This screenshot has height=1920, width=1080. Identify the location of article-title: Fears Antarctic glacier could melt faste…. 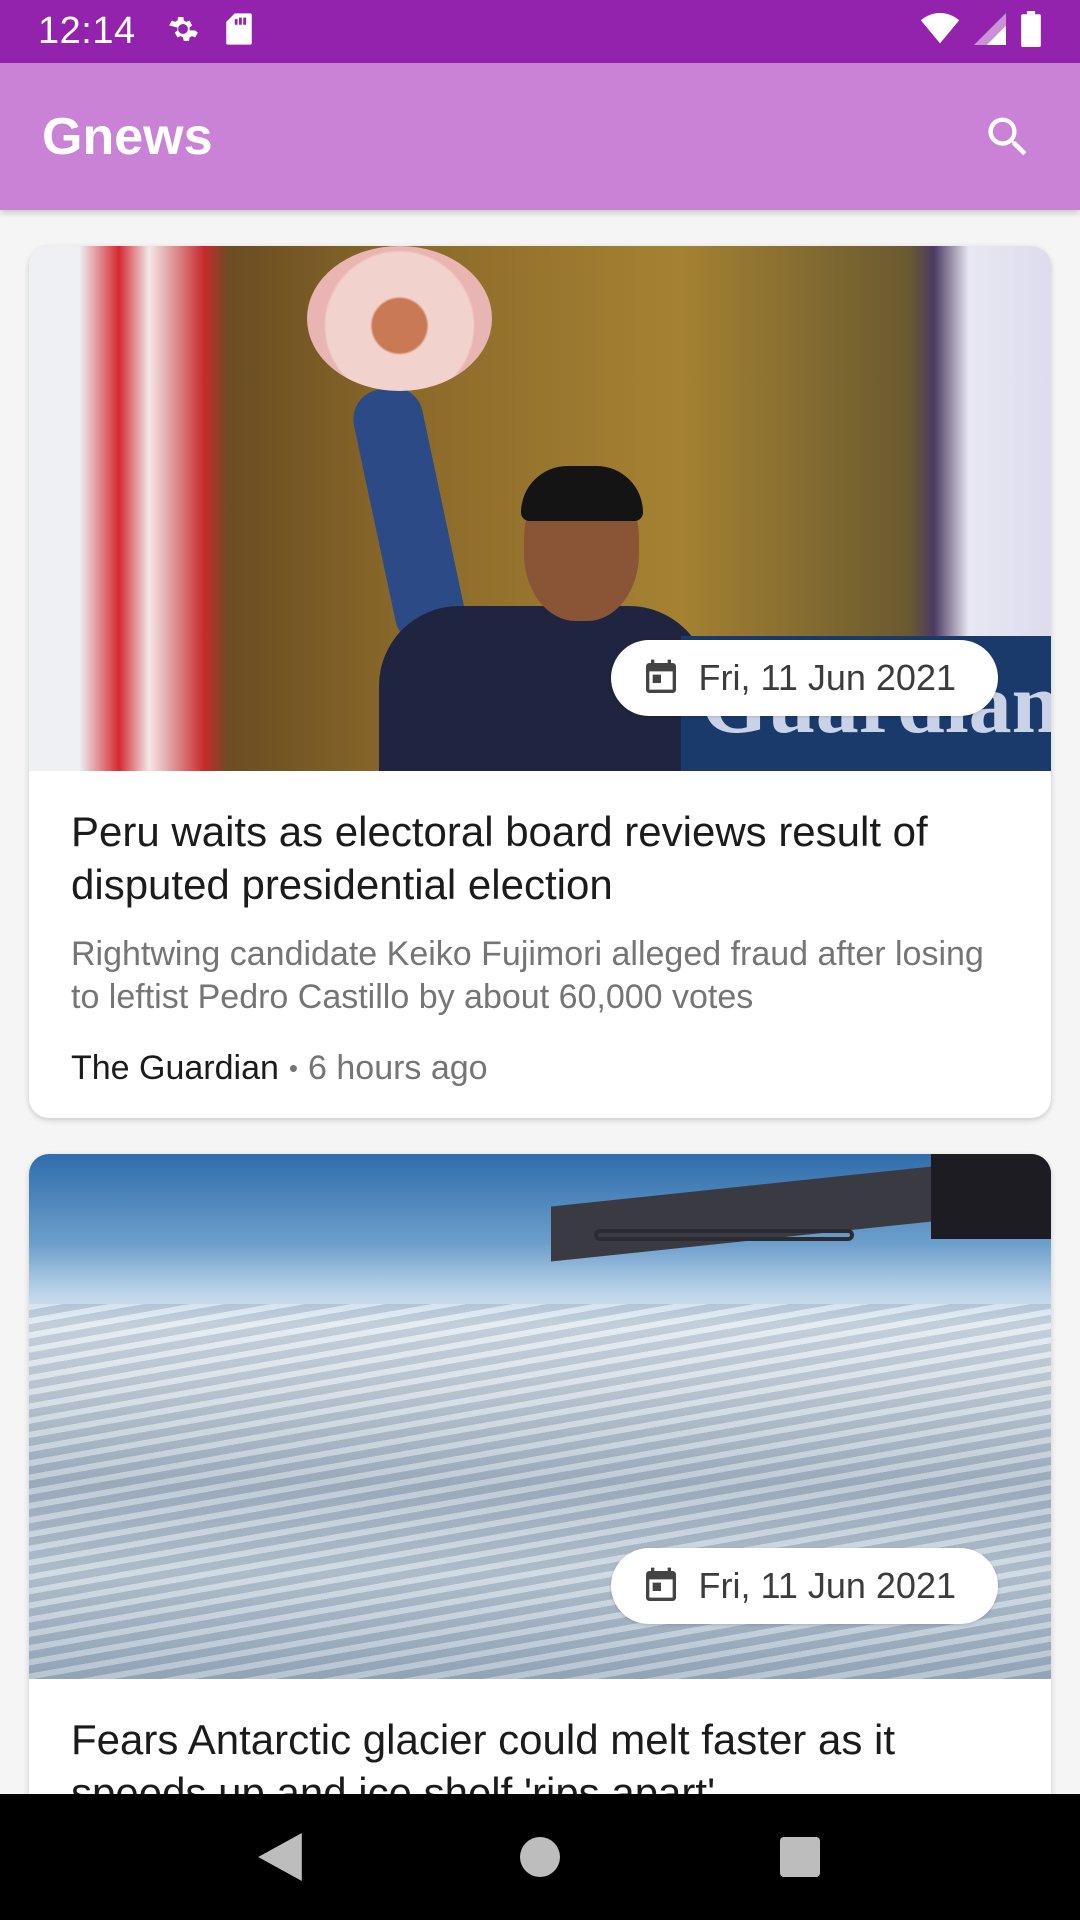
(483, 1755).